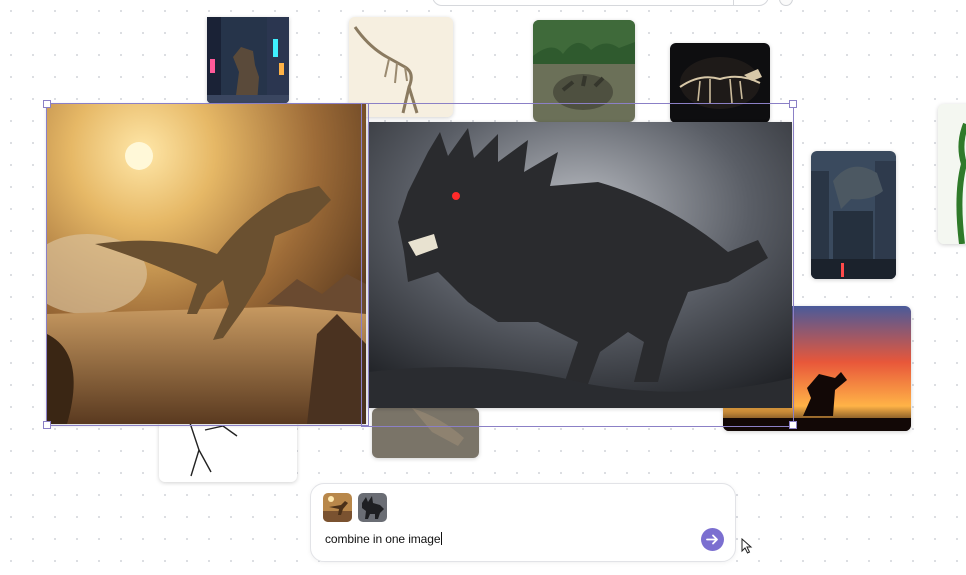 The width and height of the screenshot is (966, 575). Describe the element at coordinates (47, 104) in the screenshot. I see `resize-handle-top-left` at that location.